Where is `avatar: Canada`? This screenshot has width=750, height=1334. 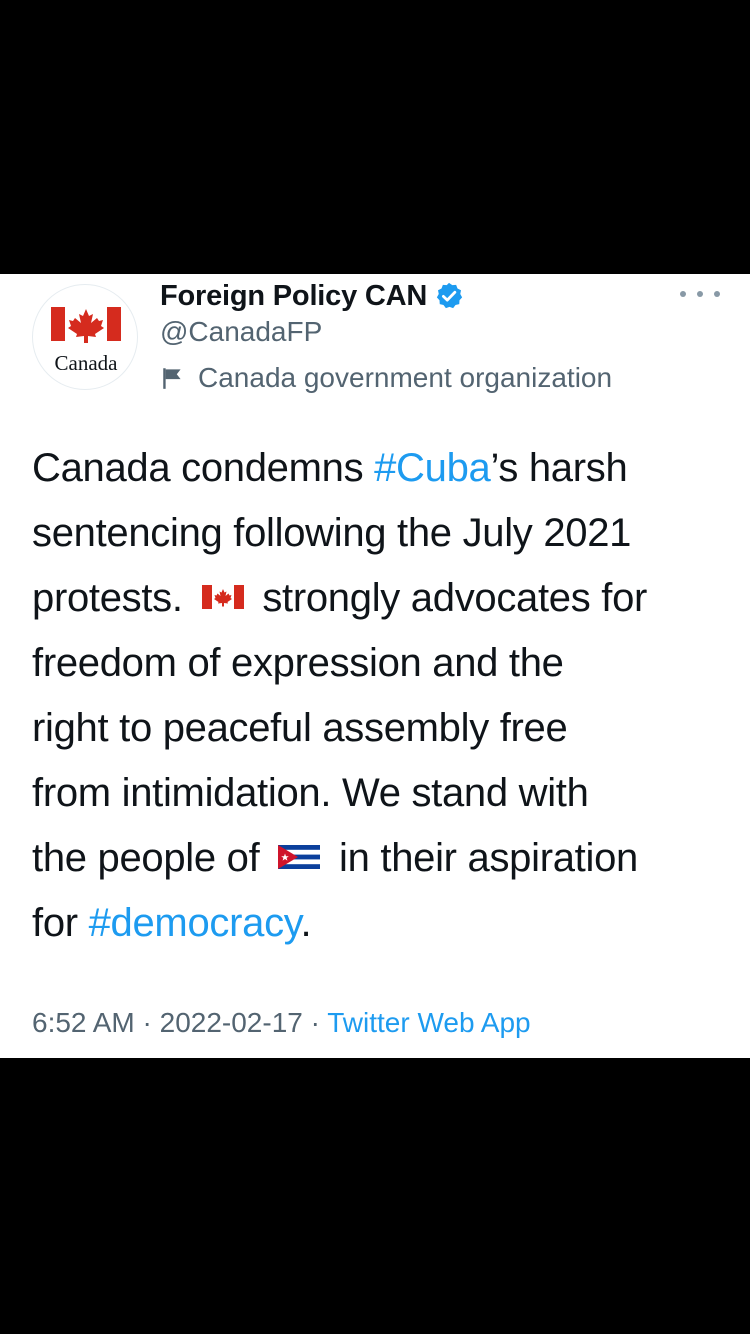
avatar: Canada is located at coordinates (85, 337).